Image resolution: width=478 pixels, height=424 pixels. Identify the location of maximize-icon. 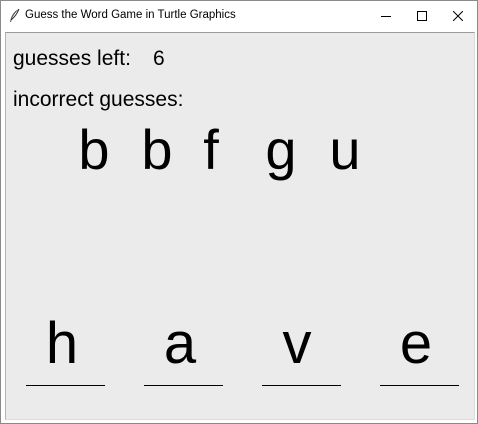
(422, 16).